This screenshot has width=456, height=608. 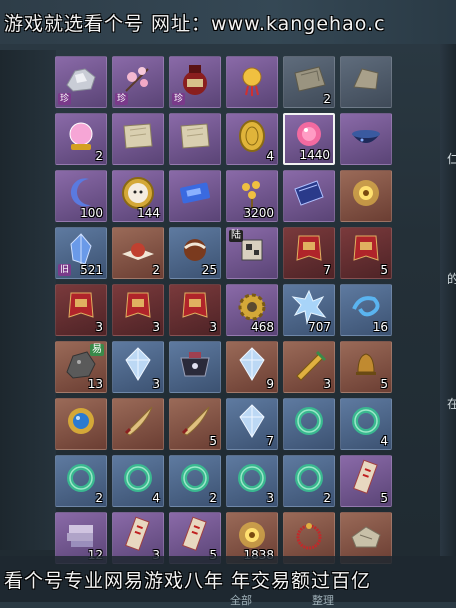 What do you see at coordinates (209, 270) in the screenshot?
I see `item-quantity: 25` at bounding box center [209, 270].